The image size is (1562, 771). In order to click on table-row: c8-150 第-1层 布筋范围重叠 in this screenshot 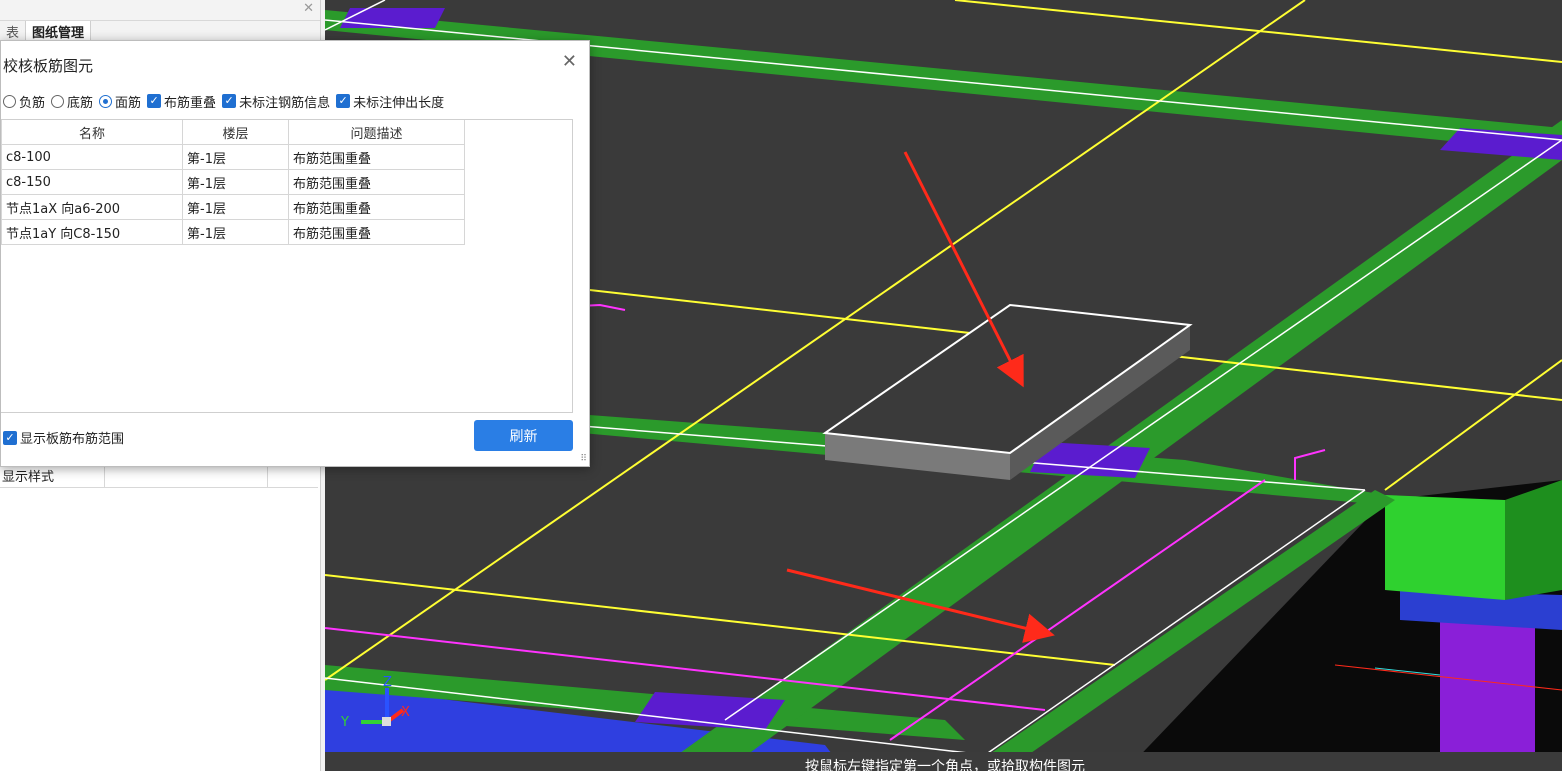, I will do `click(233, 182)`.